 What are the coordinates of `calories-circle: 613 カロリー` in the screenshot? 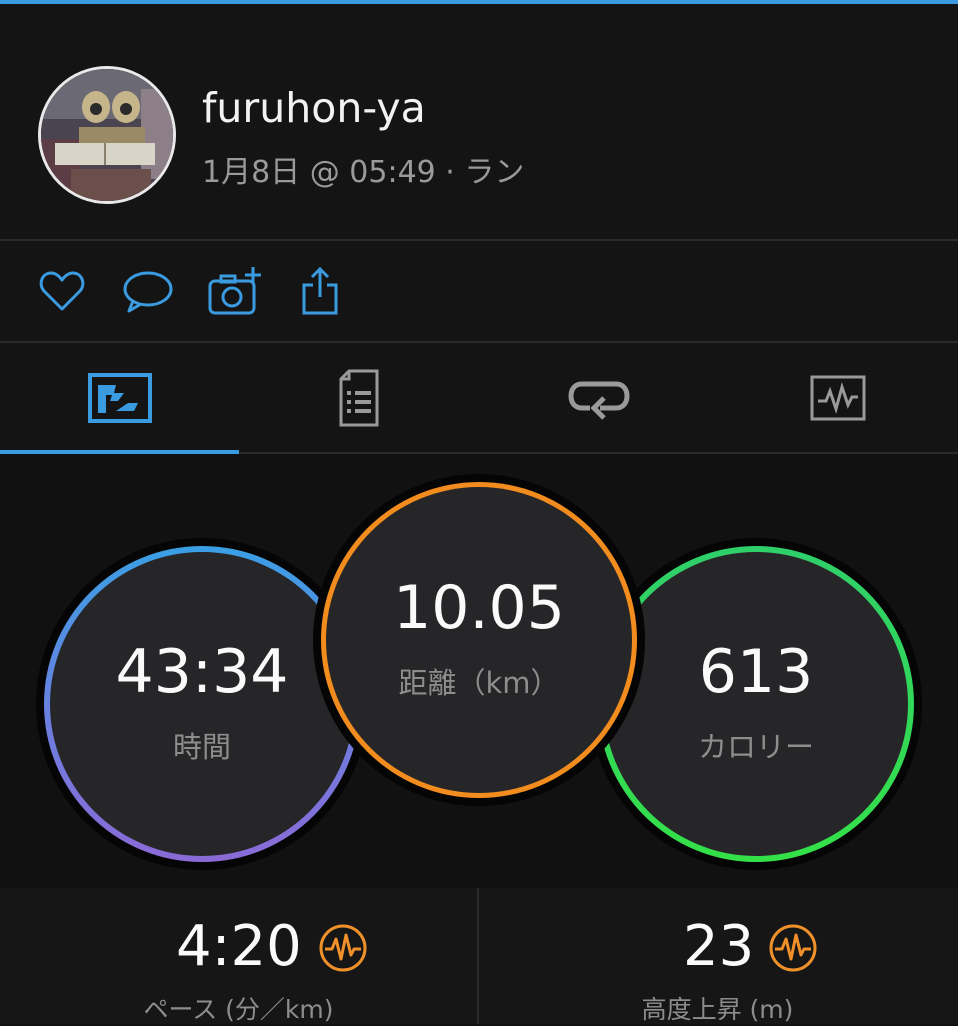 It's located at (756, 704).